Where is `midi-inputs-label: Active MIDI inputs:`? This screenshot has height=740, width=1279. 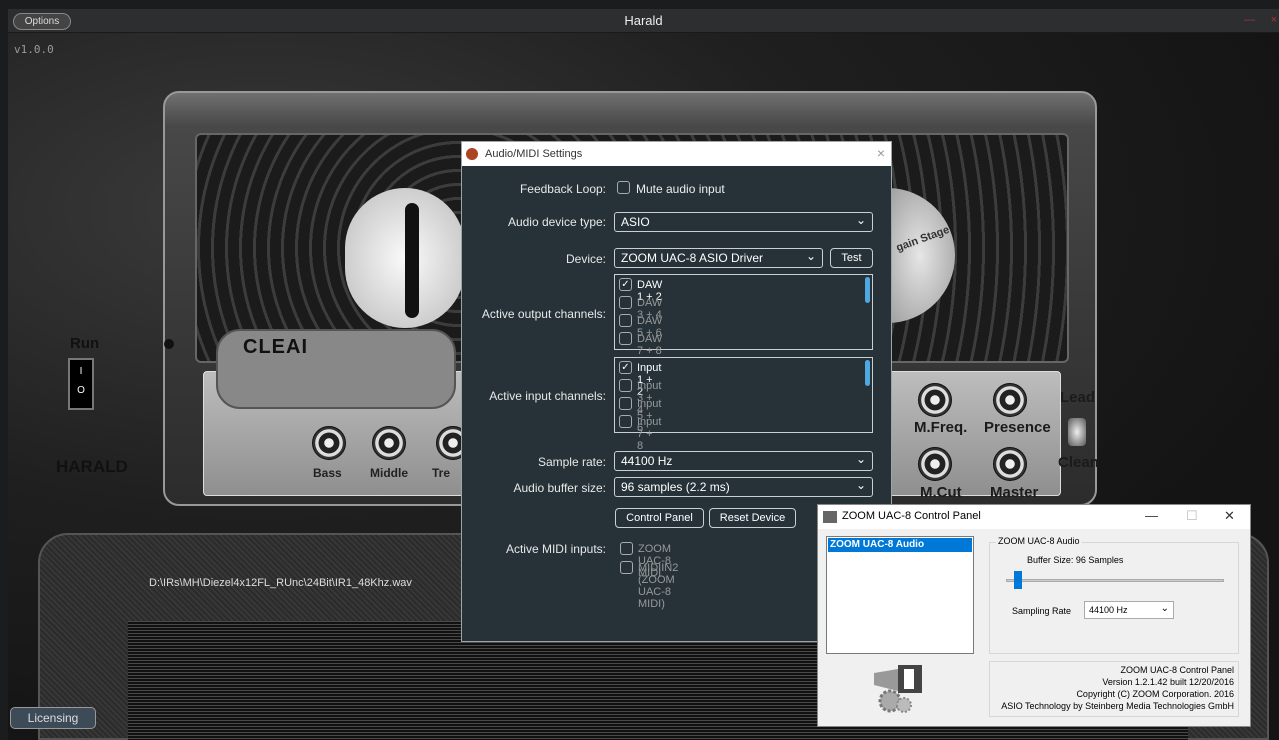
midi-inputs-label: Active MIDI inputs: is located at coordinates (555, 549).